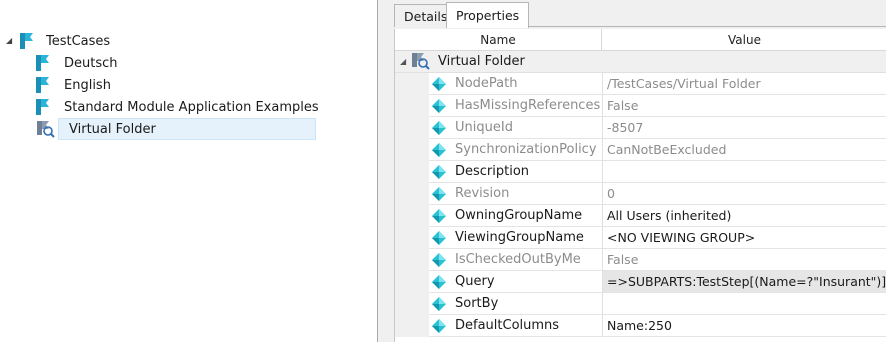 The width and height of the screenshot is (886, 342). I want to click on property-row: NodePath/TestCases/Virtual Folder, so click(640, 84).